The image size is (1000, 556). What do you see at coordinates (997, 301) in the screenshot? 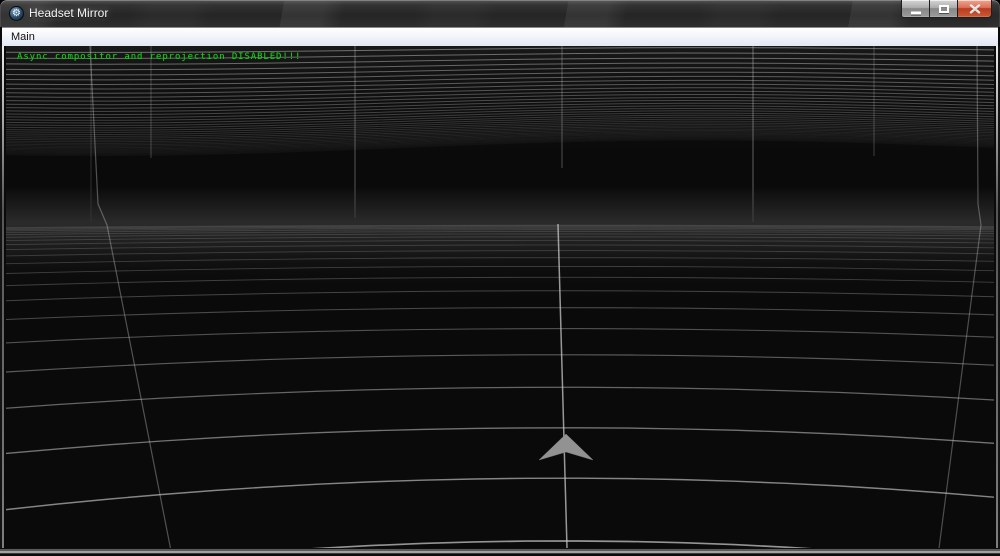
I see `window-border-right` at bounding box center [997, 301].